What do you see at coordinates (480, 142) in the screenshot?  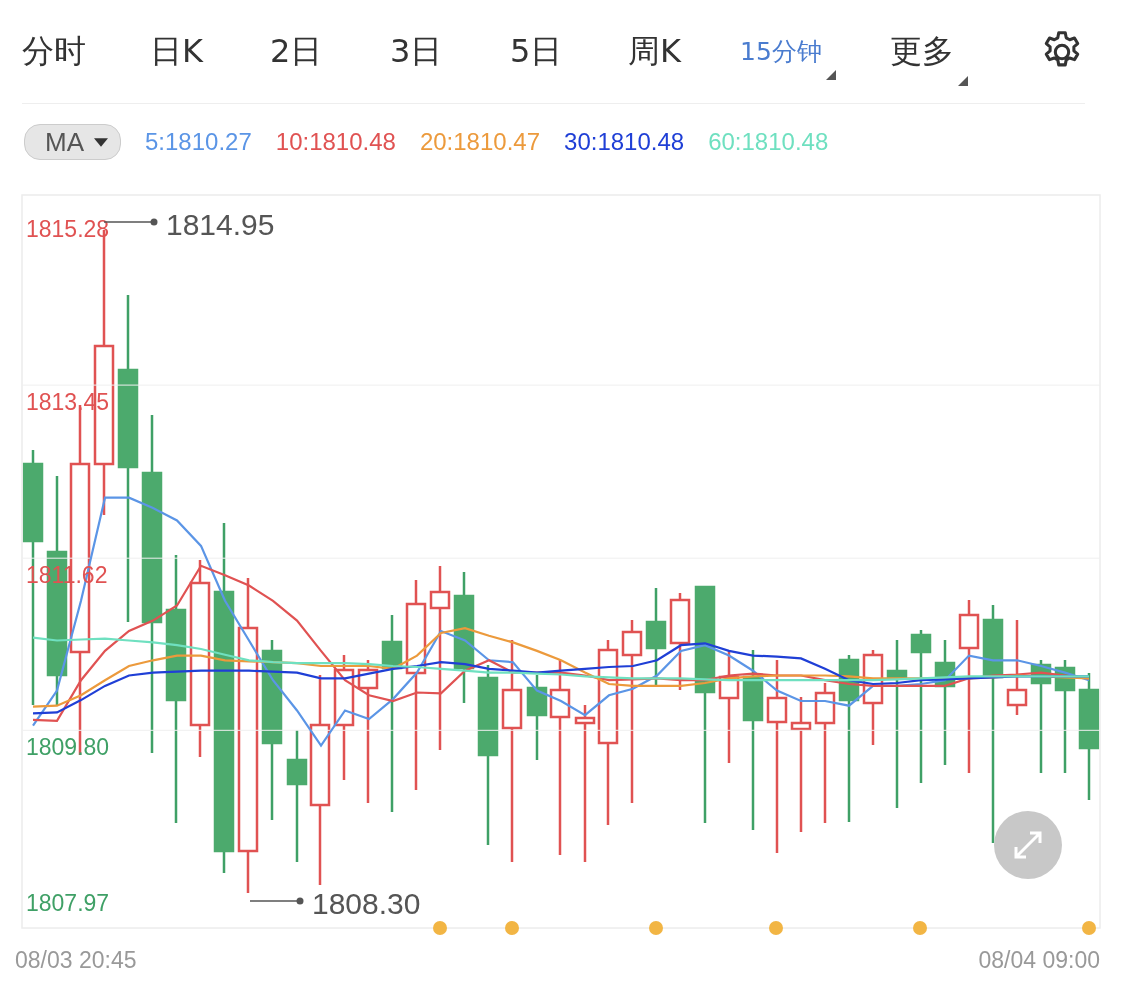 I see `moving-average-value: 20:1810.47` at bounding box center [480, 142].